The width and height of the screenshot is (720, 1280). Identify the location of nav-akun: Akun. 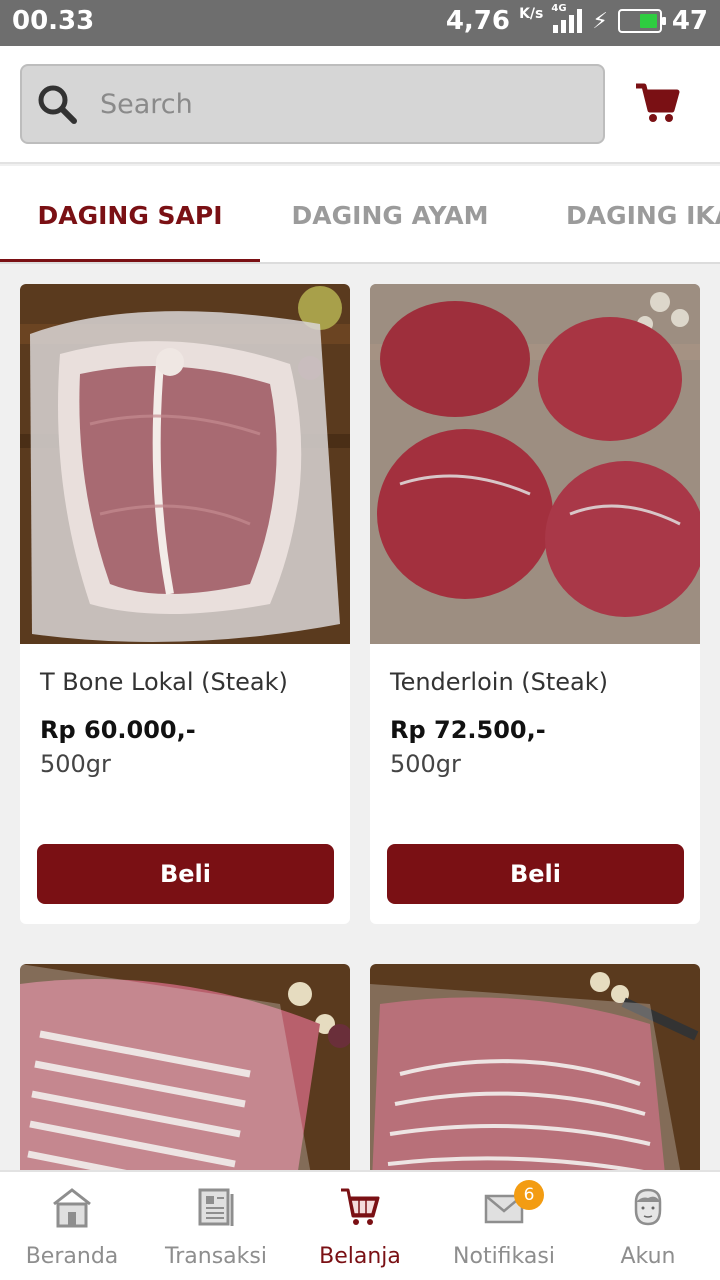
(648, 1226).